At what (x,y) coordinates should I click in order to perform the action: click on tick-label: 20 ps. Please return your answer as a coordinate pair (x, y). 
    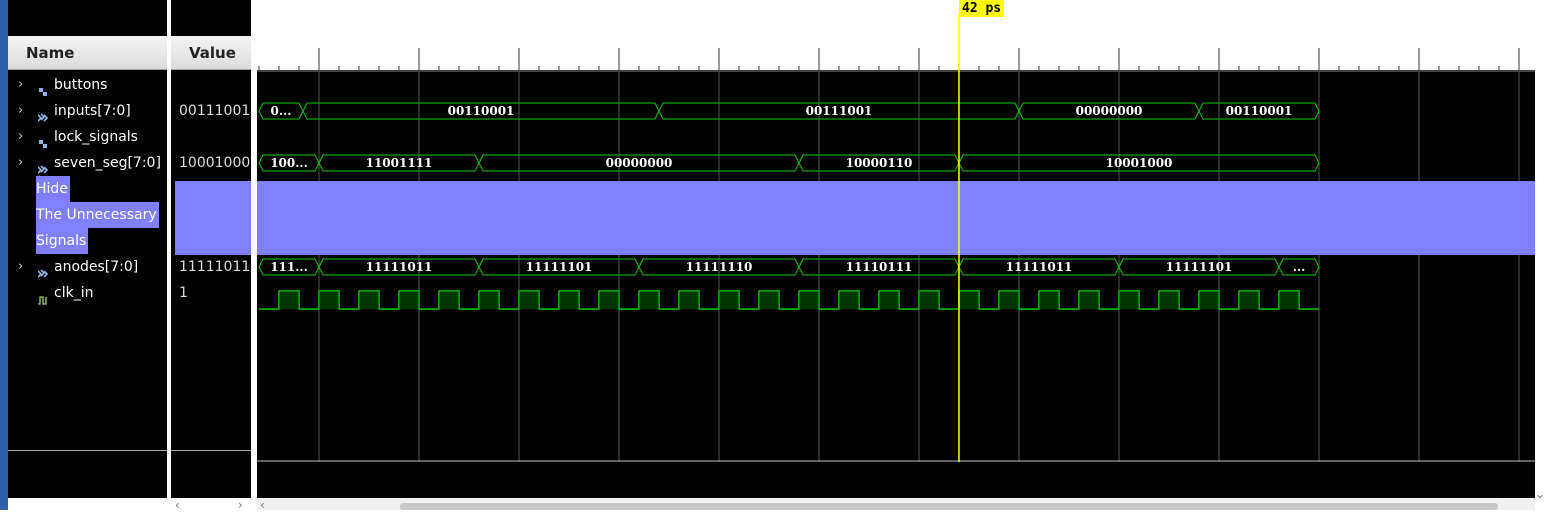
    Looking at the image, I should click on (541, 58).